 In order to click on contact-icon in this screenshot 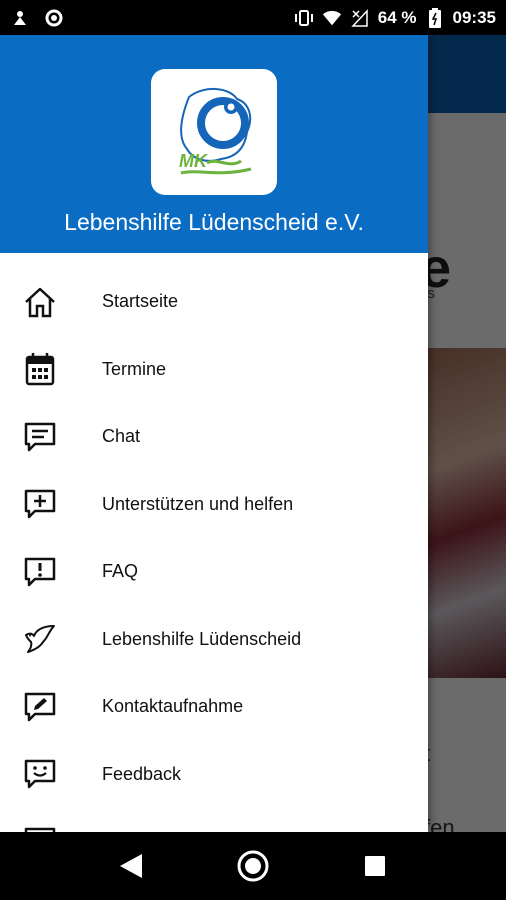, I will do `click(40, 707)`.